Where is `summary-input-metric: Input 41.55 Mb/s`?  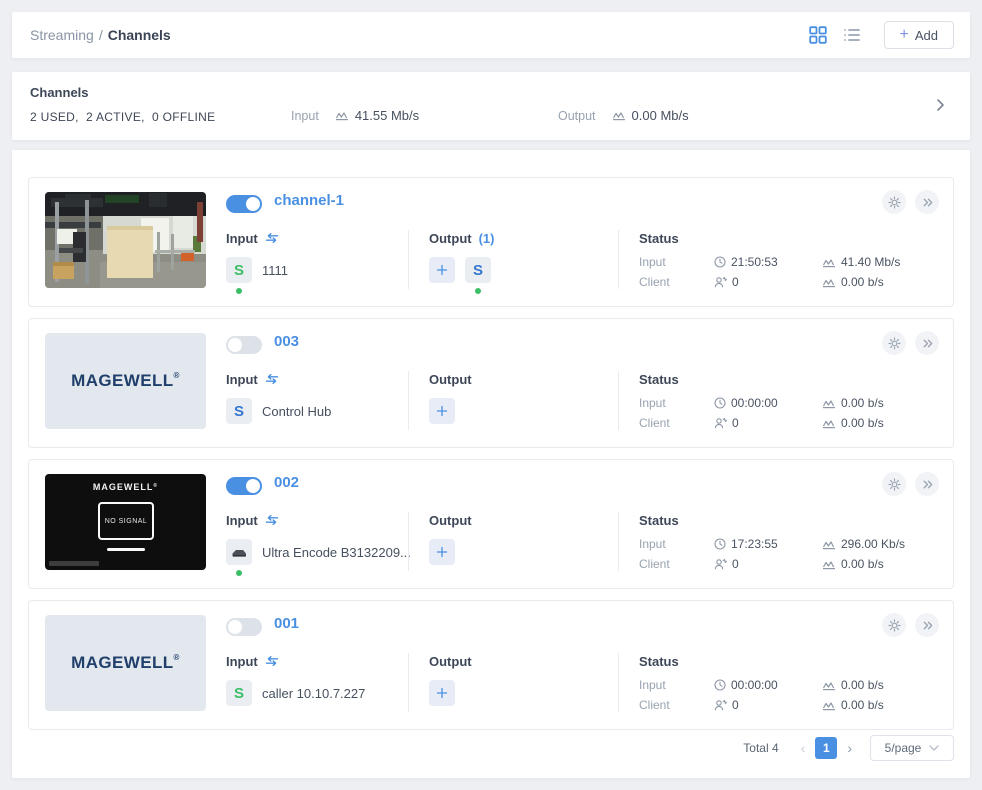 summary-input-metric: Input 41.55 Mb/s is located at coordinates (355, 115).